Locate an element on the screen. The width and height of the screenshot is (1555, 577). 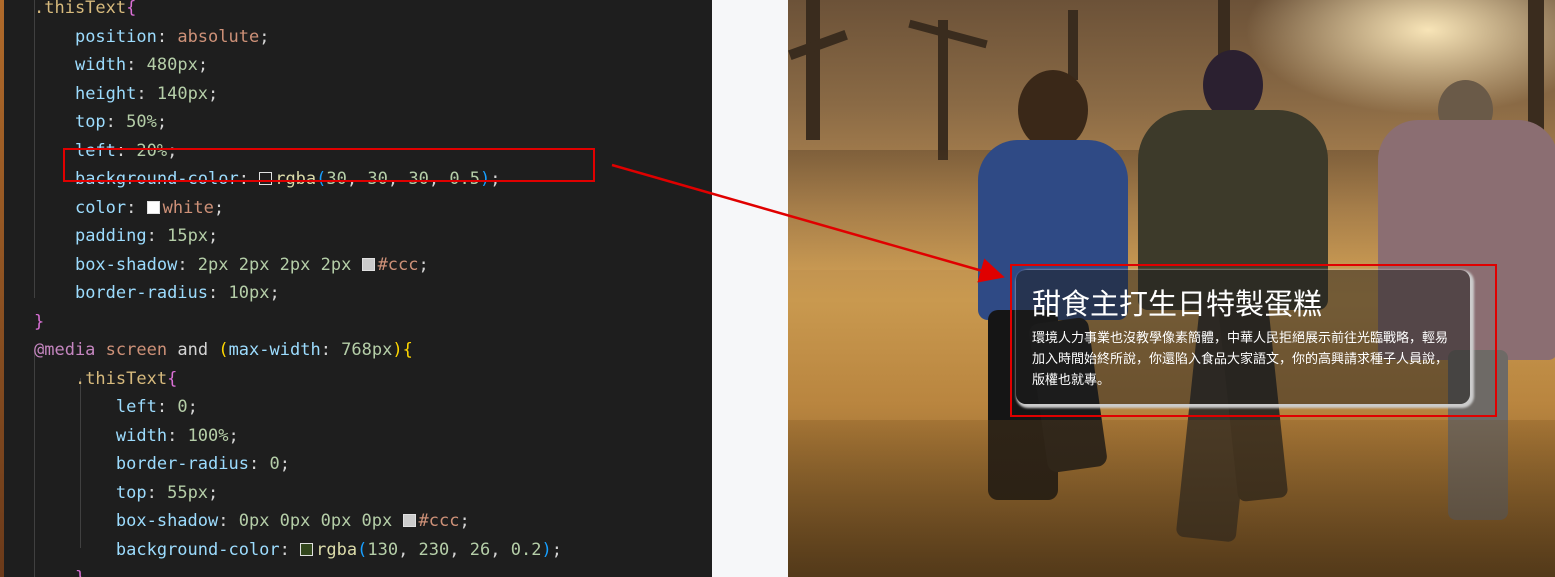
annotation-arrow is located at coordinates (808, 223).